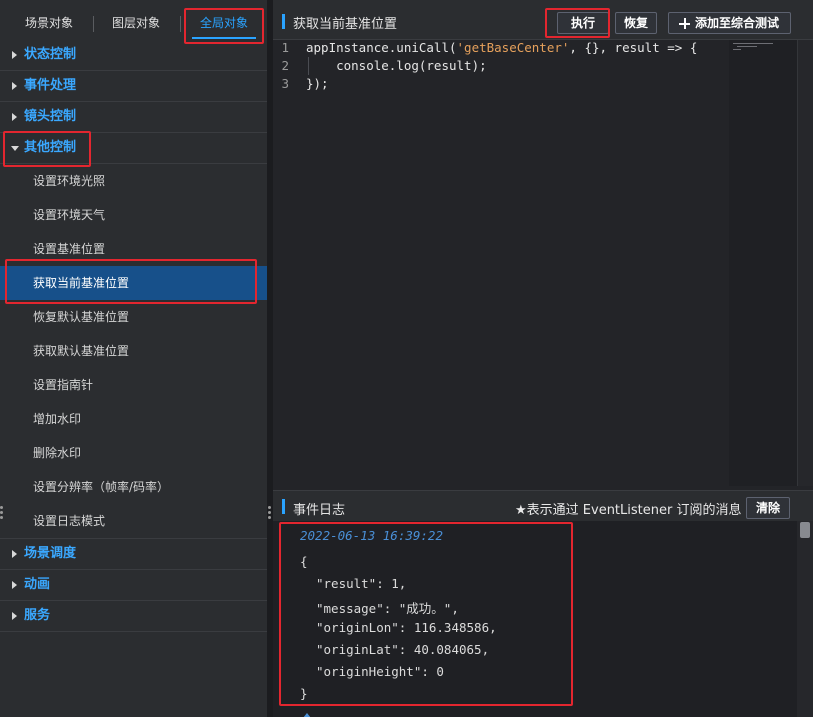 The width and height of the screenshot is (813, 717). What do you see at coordinates (684, 23) in the screenshot?
I see `plus-icon` at bounding box center [684, 23].